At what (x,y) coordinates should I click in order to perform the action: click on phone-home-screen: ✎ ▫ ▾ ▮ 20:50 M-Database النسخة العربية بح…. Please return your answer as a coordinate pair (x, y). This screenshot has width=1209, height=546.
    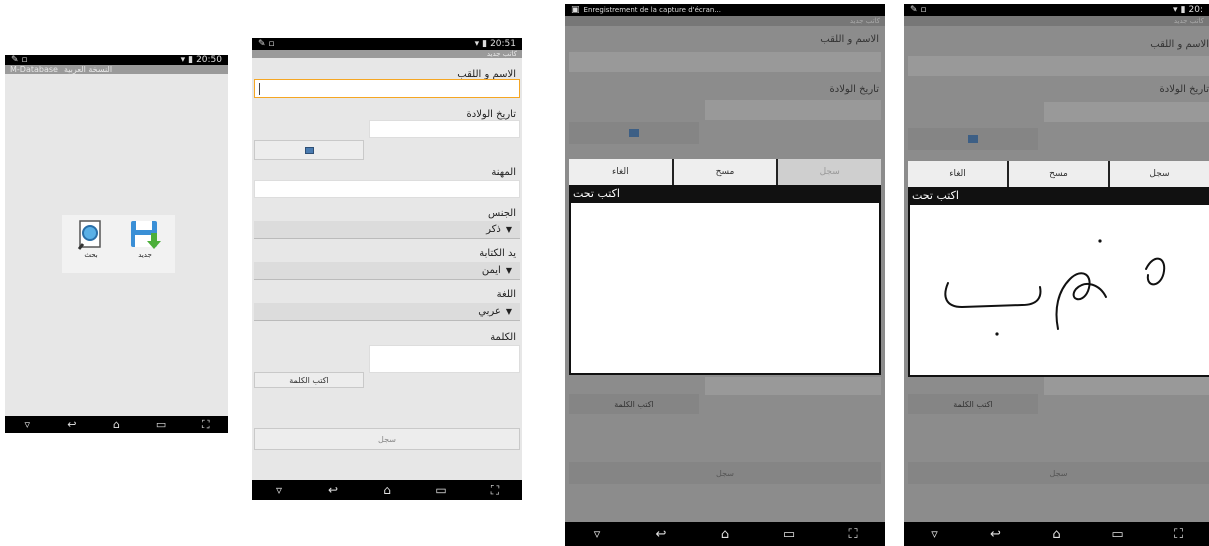
    Looking at the image, I should click on (116, 244).